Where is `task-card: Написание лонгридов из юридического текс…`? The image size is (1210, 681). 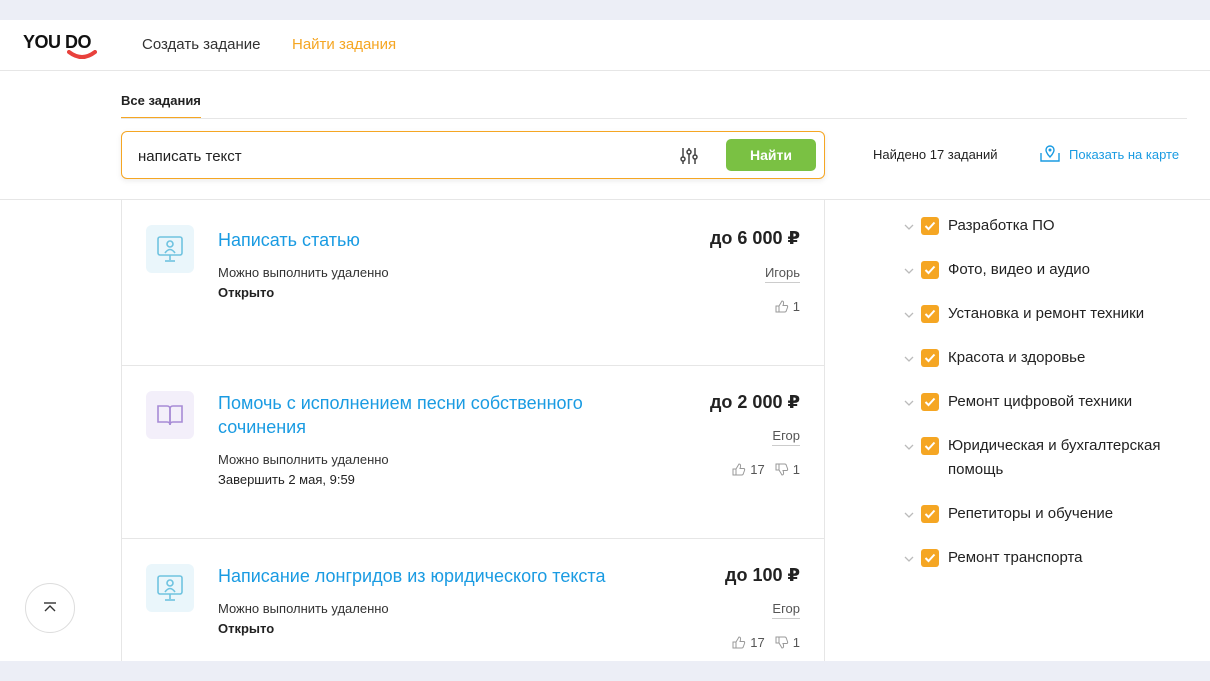
task-card: Написание лонгридов из юридического текс… is located at coordinates (473, 600).